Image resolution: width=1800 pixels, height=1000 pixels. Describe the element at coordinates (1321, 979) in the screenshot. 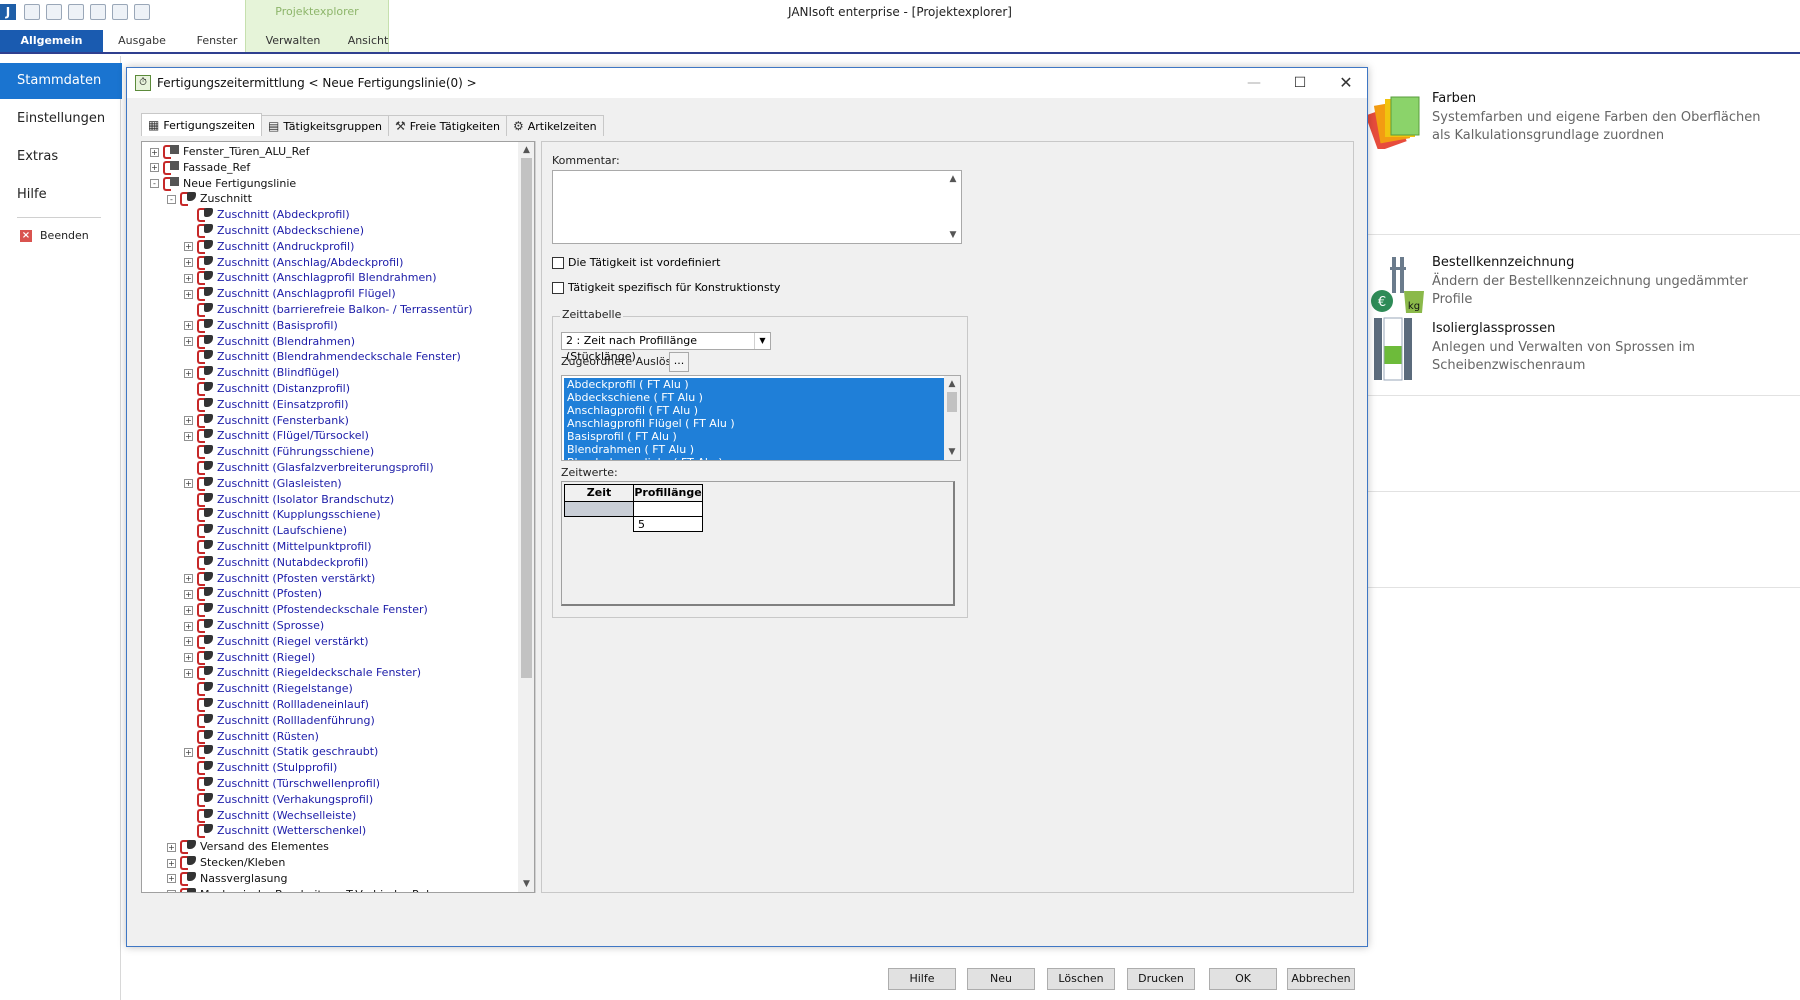

I see `abbrechen-button: Abbrechen` at that location.